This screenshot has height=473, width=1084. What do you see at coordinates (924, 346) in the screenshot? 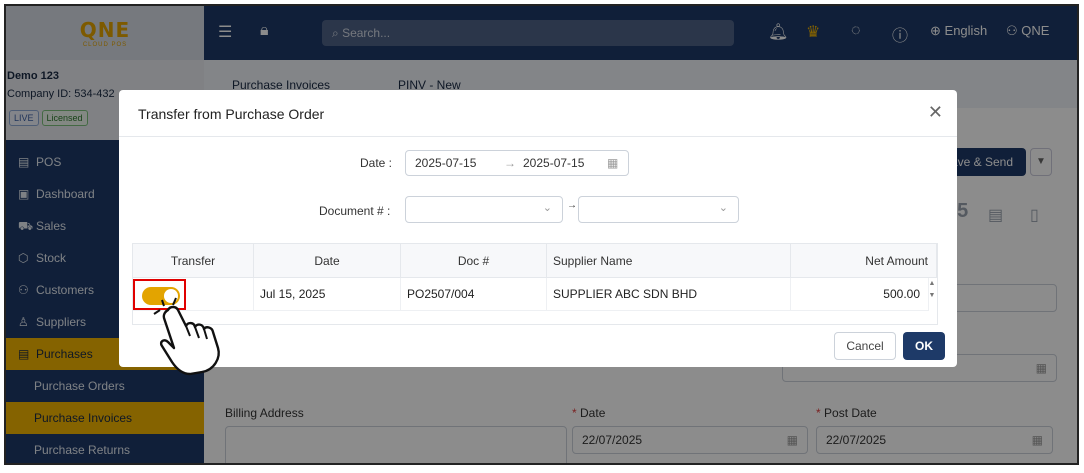
I see `ok-button: OK` at bounding box center [924, 346].